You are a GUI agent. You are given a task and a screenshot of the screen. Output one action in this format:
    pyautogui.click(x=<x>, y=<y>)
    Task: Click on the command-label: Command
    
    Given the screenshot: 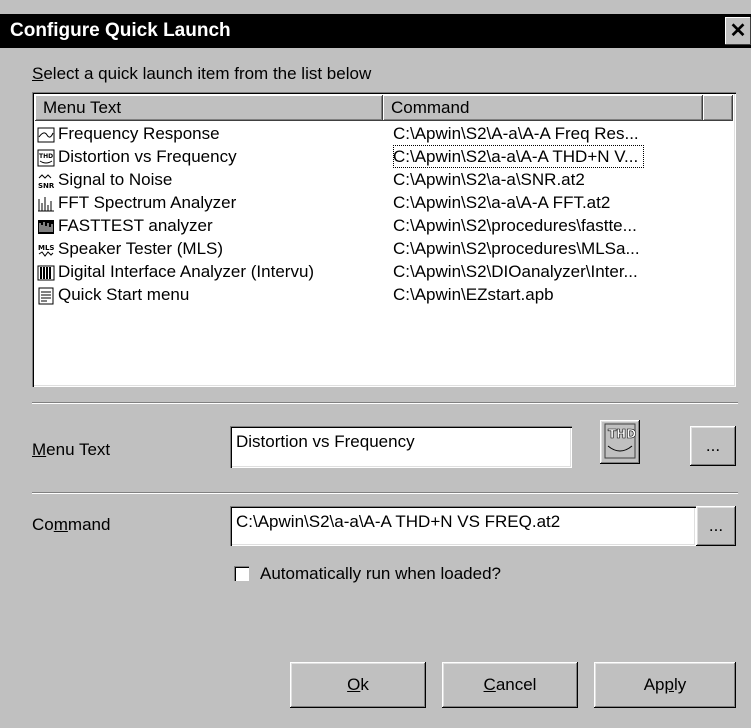 What is the action you would take?
    pyautogui.click(x=71, y=524)
    